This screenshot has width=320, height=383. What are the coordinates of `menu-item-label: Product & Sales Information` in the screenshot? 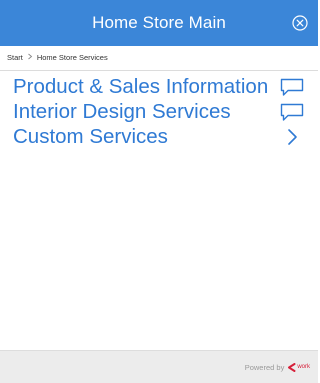 It's located at (141, 86).